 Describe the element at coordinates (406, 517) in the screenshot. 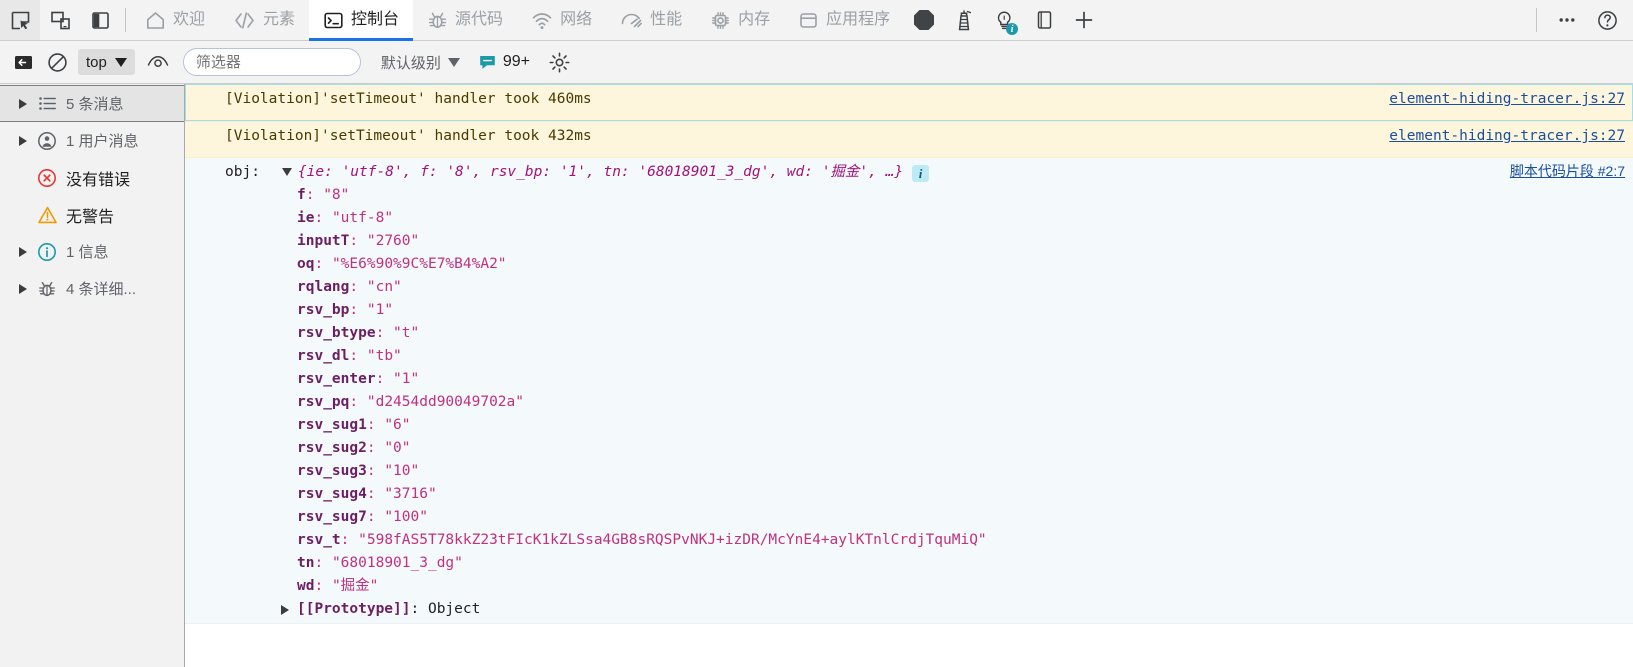

I see `property-value: "100"` at that location.